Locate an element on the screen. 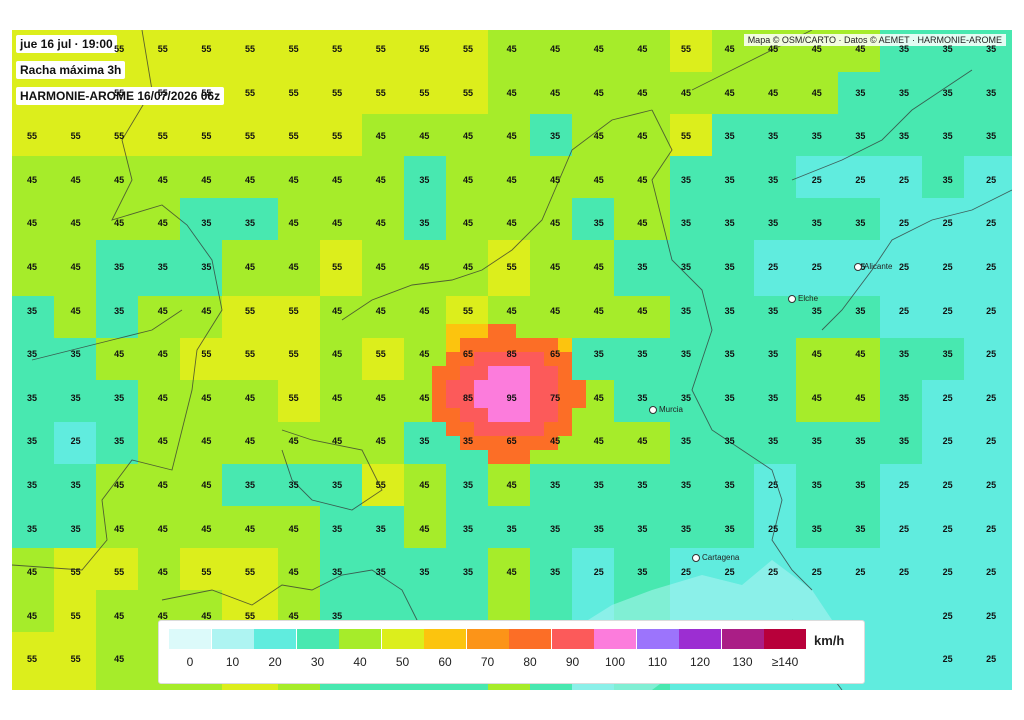 The image size is (1024, 720). city-marker-murcia: Murcia is located at coordinates (666, 409).